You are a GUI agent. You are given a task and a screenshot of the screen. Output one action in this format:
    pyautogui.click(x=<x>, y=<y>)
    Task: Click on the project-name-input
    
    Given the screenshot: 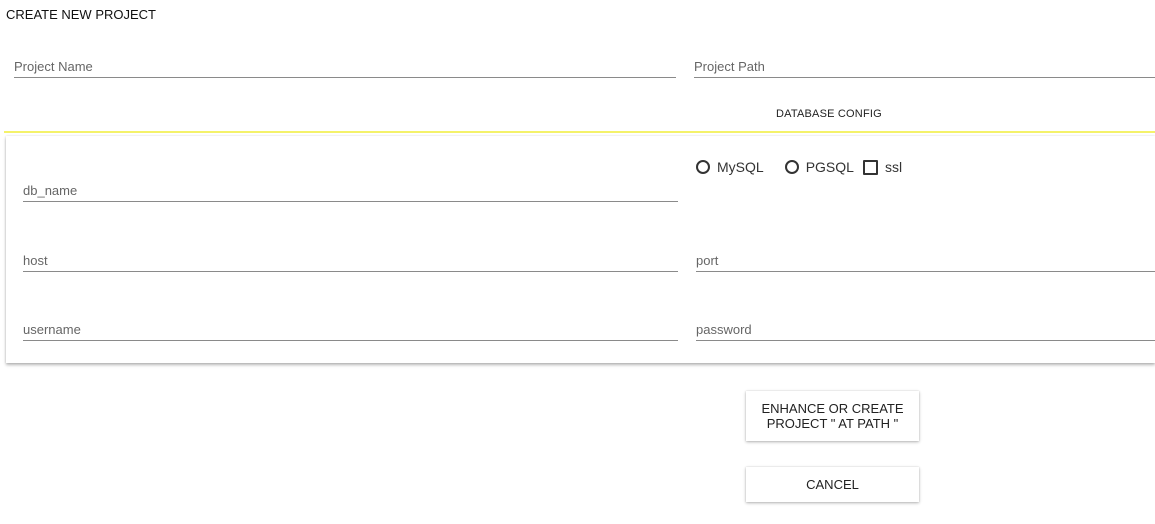 What is the action you would take?
    pyautogui.click(x=345, y=66)
    